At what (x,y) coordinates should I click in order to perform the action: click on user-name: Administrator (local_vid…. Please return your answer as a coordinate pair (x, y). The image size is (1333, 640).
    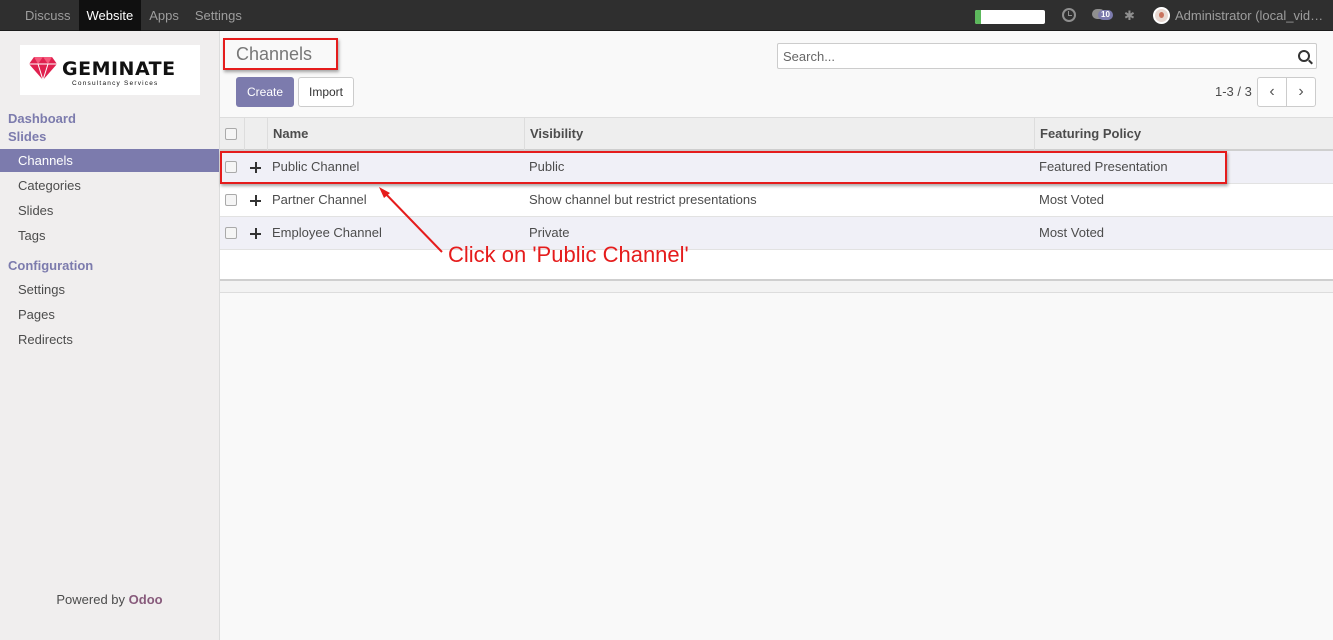
    Looking at the image, I should click on (1249, 15).